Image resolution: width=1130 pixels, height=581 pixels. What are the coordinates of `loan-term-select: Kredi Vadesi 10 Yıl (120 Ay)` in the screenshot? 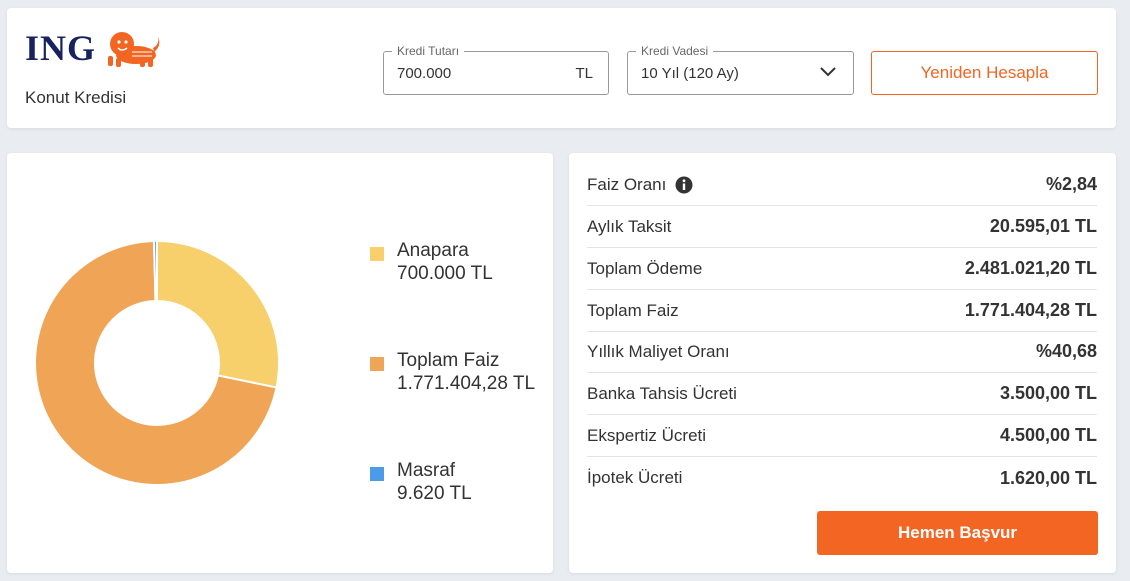 It's located at (740, 69).